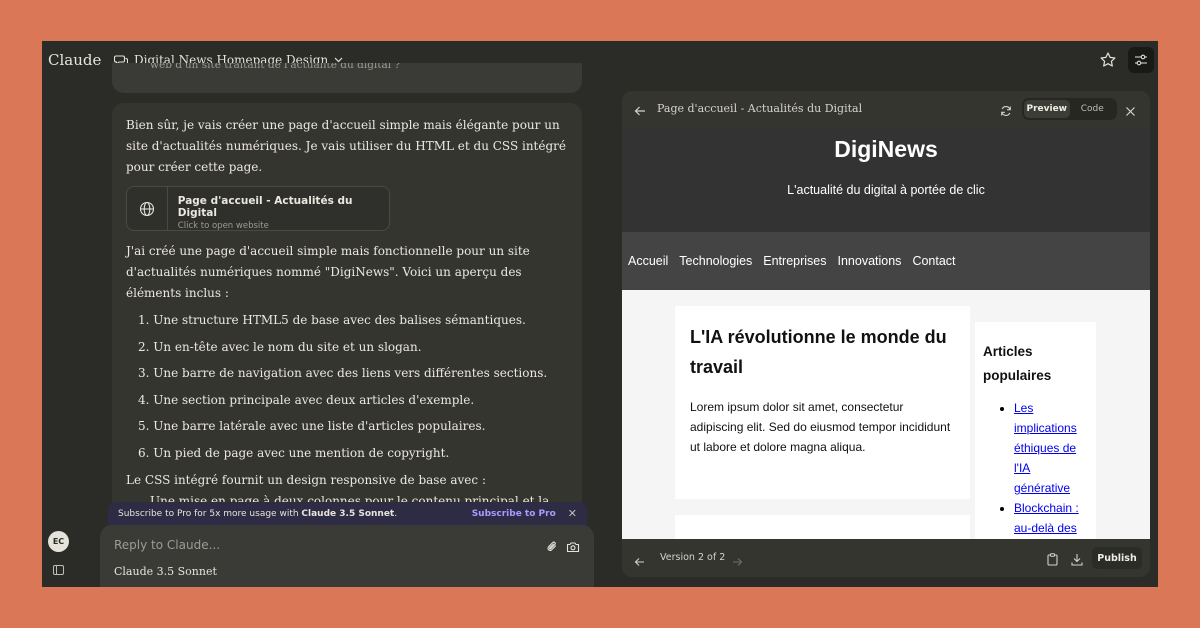 The height and width of the screenshot is (628, 1200). What do you see at coordinates (74, 60) in the screenshot?
I see `brand-logo: Claude` at bounding box center [74, 60].